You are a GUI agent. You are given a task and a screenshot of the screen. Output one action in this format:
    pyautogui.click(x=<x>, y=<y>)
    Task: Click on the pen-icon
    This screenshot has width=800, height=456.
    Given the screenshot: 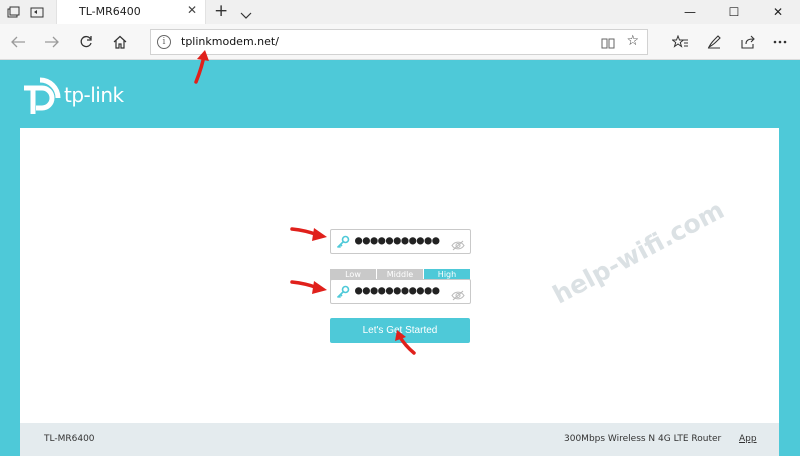 What is the action you would take?
    pyautogui.click(x=714, y=42)
    